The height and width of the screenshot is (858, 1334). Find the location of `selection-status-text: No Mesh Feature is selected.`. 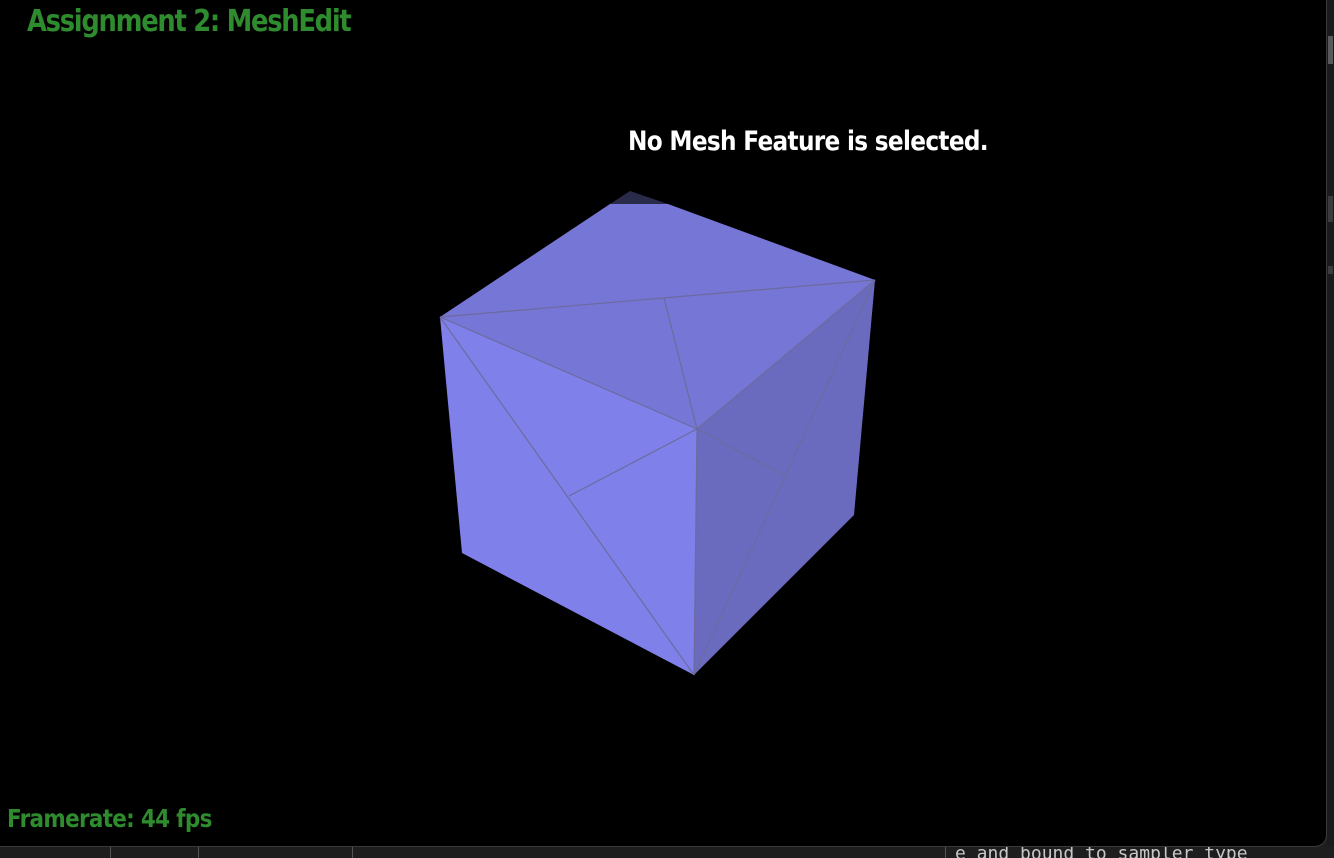

selection-status-text: No Mesh Feature is selected. is located at coordinates (808, 141).